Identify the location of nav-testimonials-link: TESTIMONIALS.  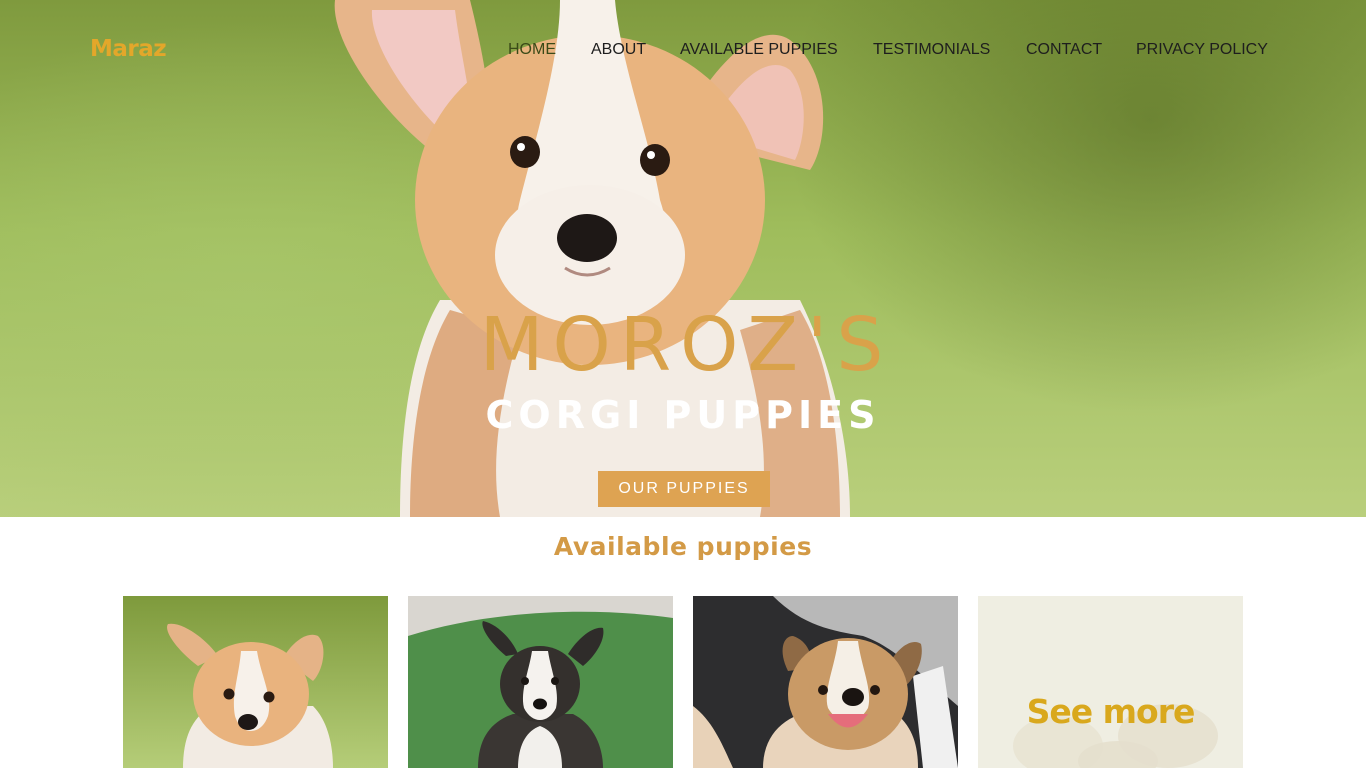
(931, 50).